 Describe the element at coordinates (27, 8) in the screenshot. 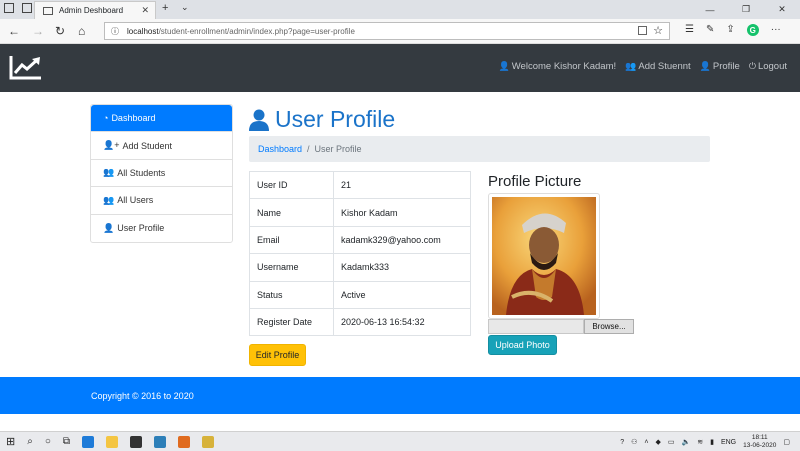

I see `tab-aside-icon` at that location.